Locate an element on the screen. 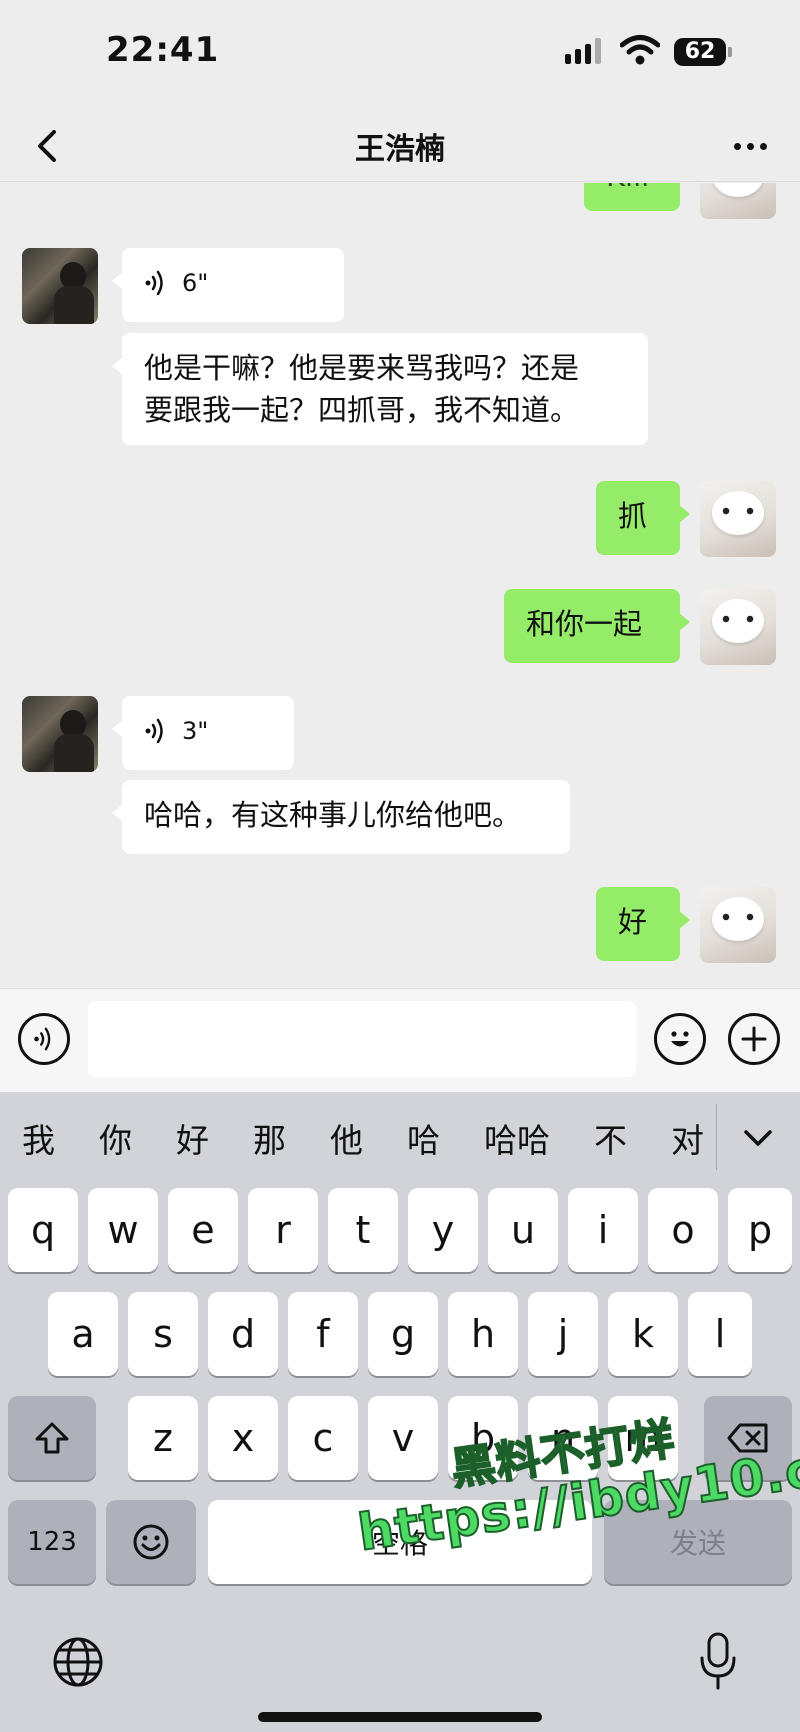  key-g: g is located at coordinates (403, 1334).